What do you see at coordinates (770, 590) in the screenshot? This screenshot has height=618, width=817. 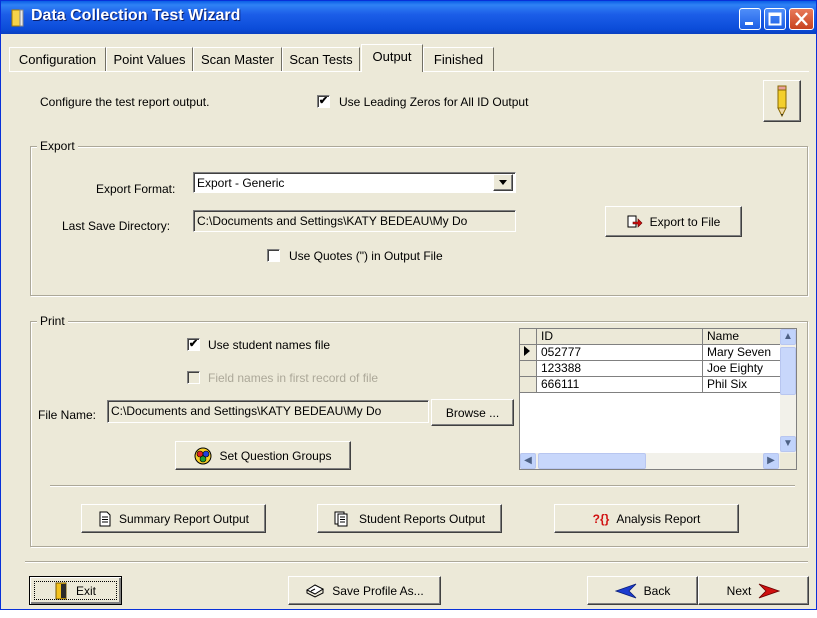 I see `next-arrow-icon` at bounding box center [770, 590].